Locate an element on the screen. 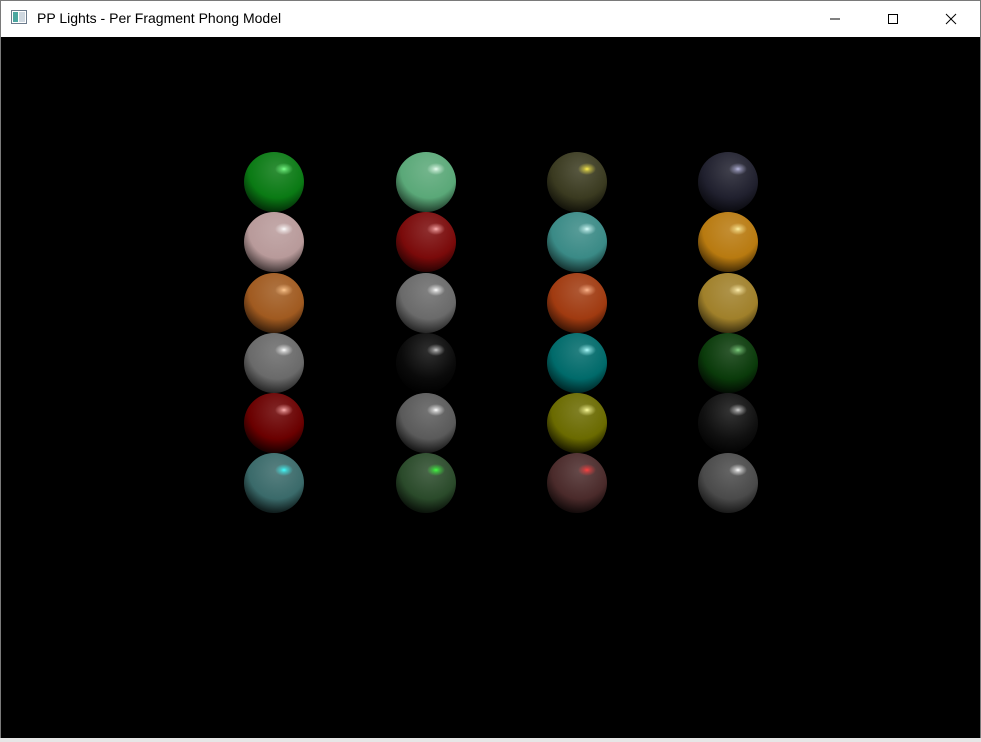 The height and width of the screenshot is (742, 981). app-window-icon is located at coordinates (19, 17).